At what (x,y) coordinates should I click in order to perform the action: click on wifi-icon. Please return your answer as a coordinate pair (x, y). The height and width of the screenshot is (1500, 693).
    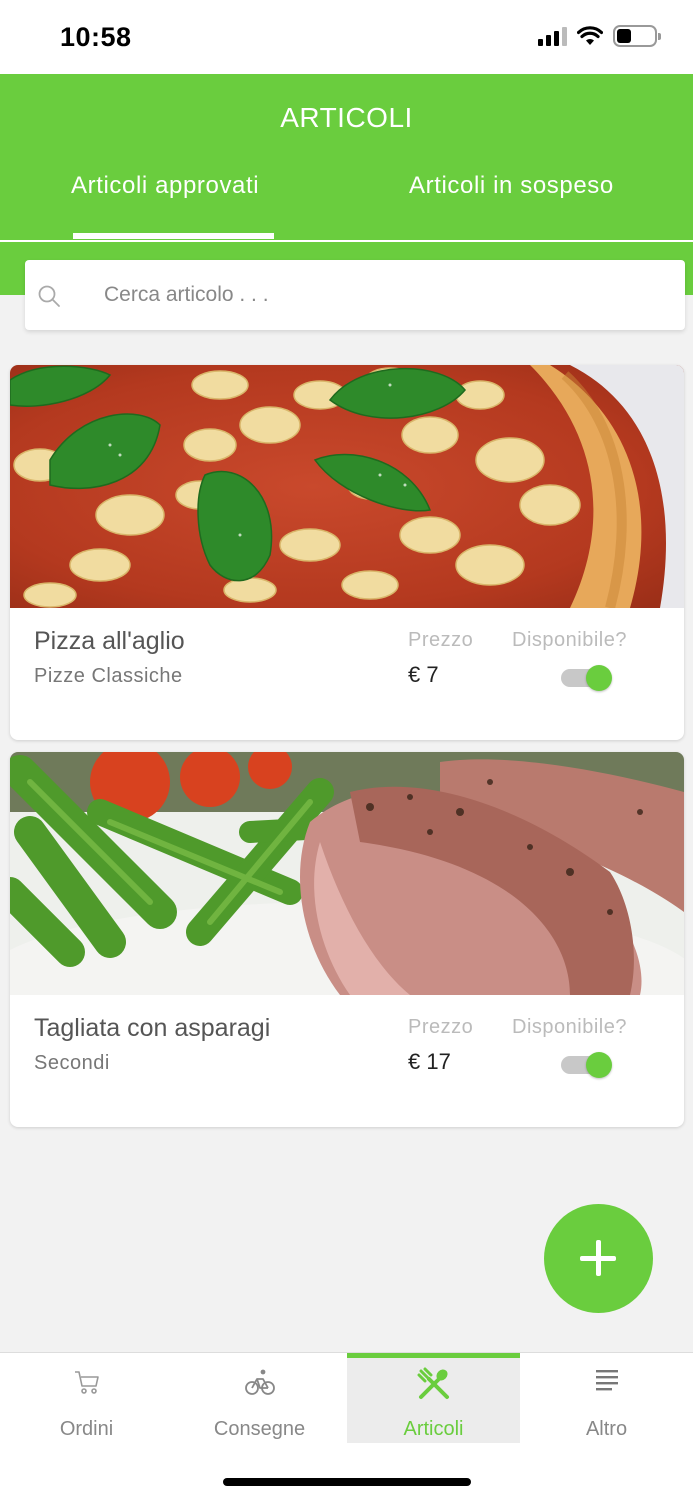
    Looking at the image, I should click on (590, 35).